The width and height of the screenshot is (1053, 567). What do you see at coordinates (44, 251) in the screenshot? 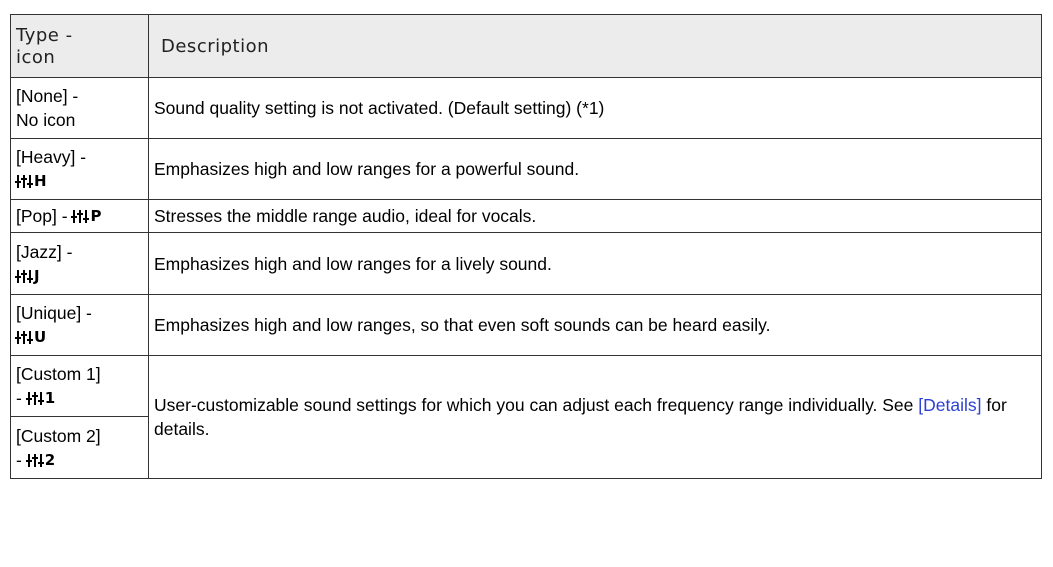
I see `type-label: [Jazz] -` at bounding box center [44, 251].